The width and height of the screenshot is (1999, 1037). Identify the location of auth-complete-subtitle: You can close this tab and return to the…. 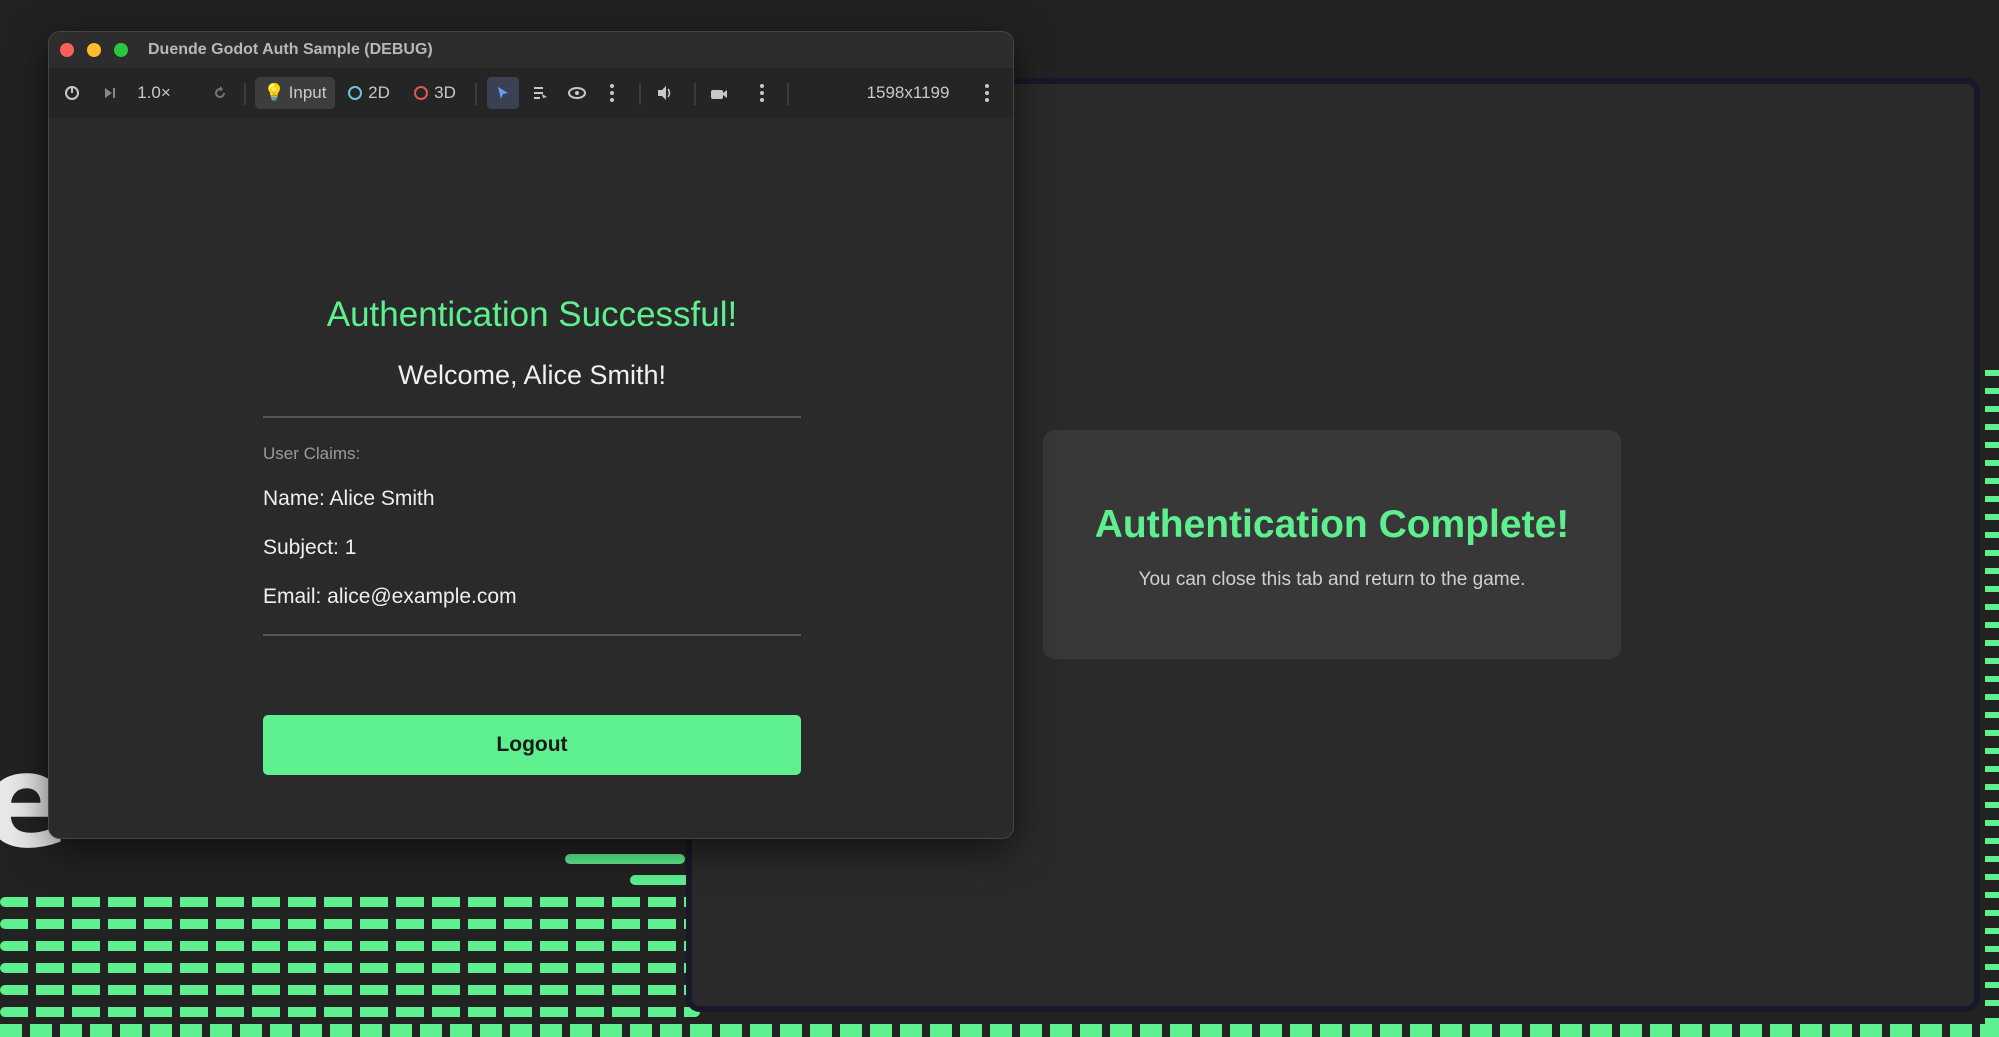
(1332, 579).